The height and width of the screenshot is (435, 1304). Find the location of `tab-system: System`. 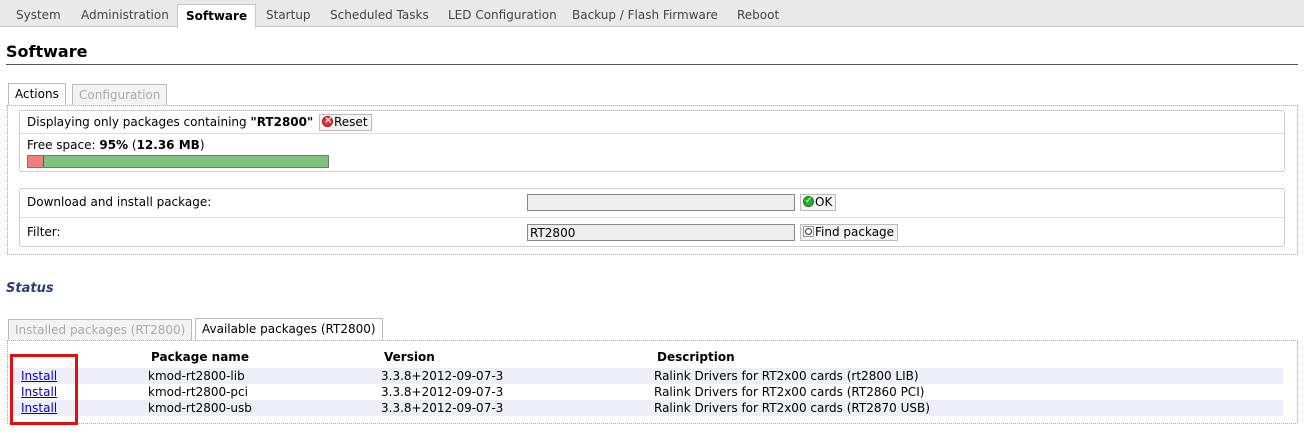

tab-system: System is located at coordinates (38, 15).